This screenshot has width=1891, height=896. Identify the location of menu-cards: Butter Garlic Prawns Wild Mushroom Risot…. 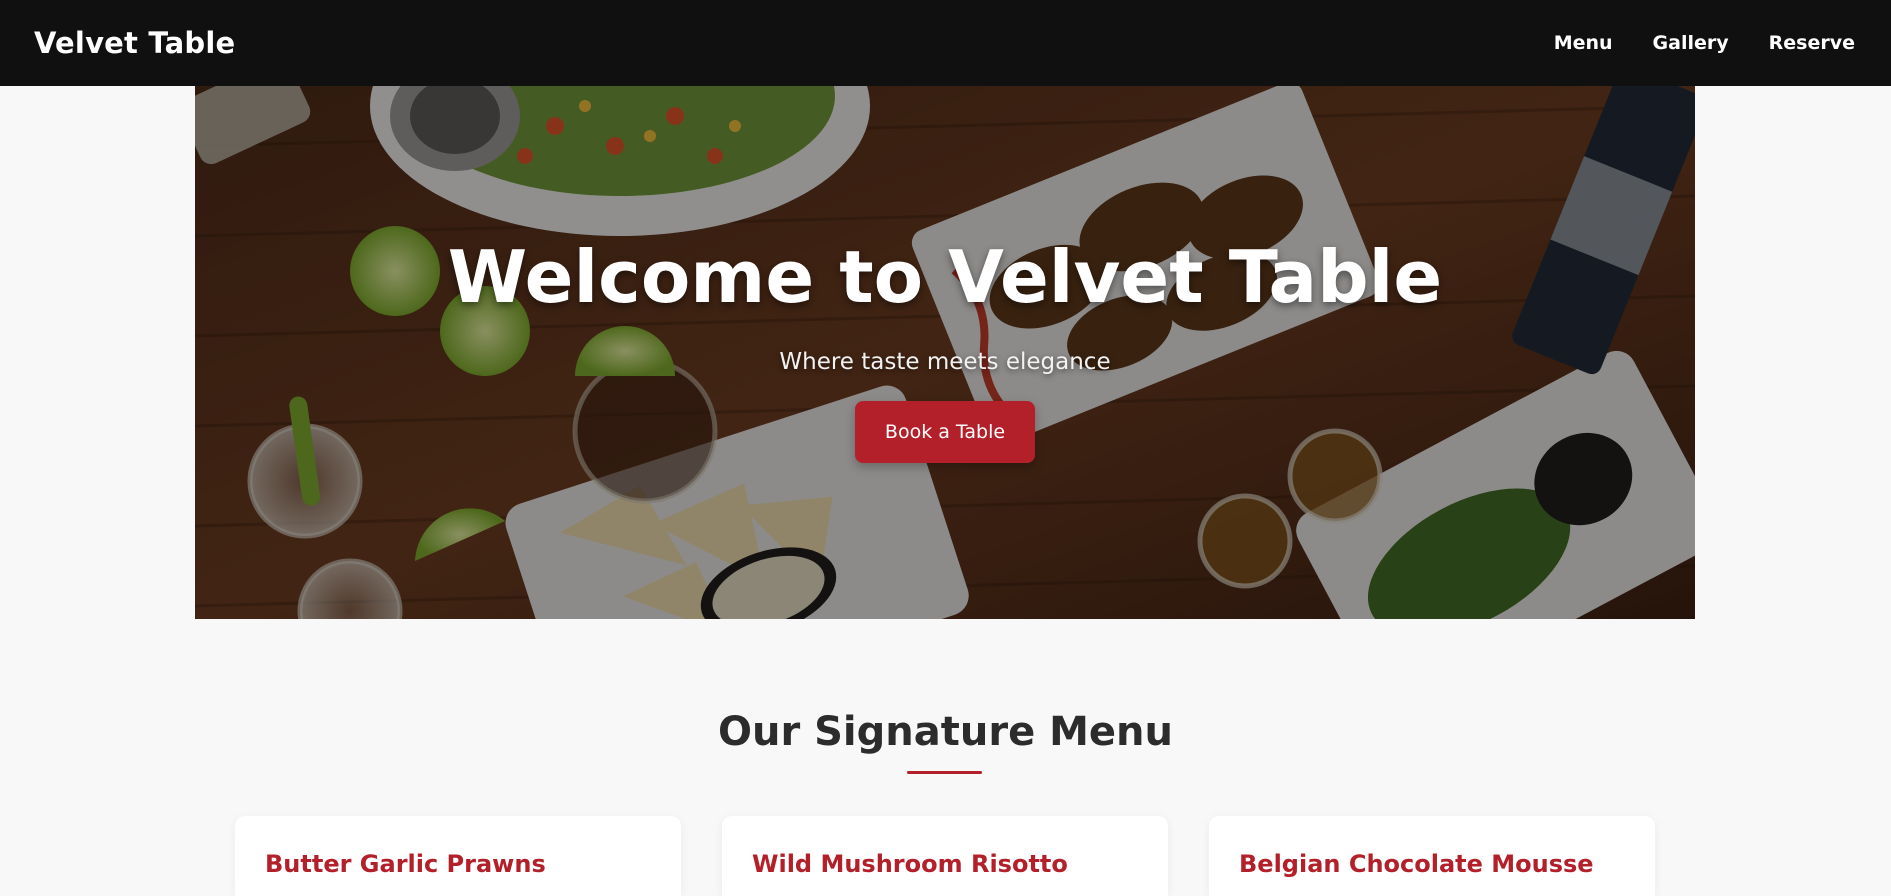
(945, 856).